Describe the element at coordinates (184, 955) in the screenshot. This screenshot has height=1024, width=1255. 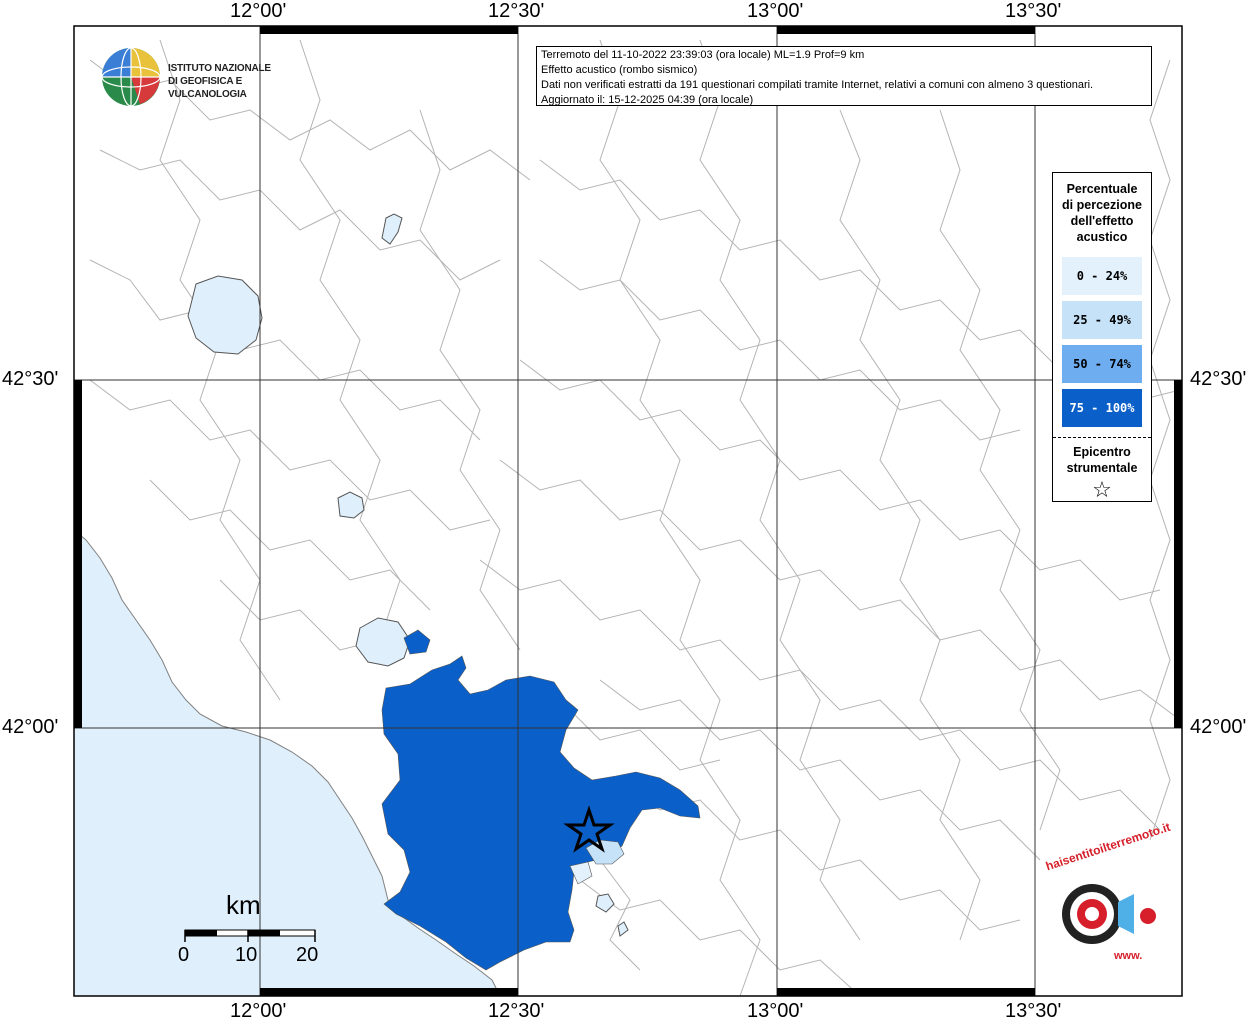
I see `scale-tick-0: 0` at that location.